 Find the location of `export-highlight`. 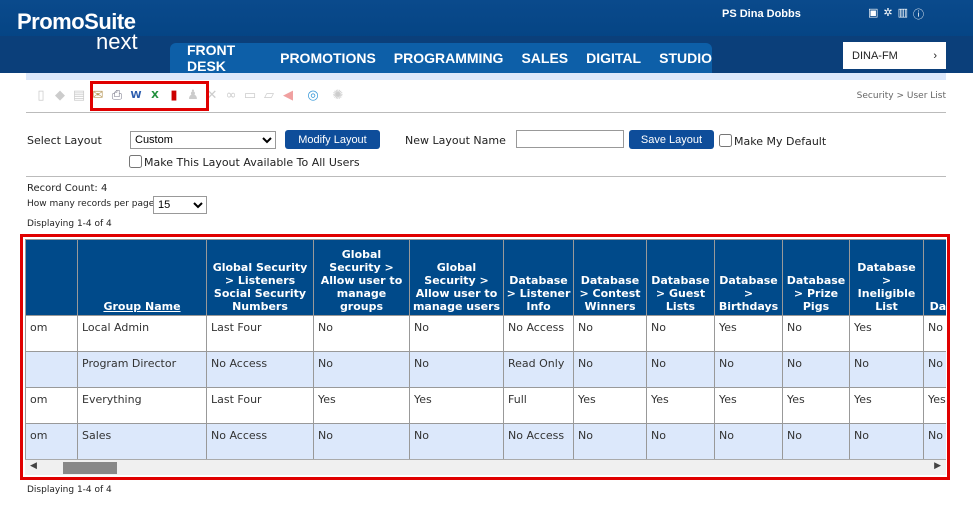

export-highlight is located at coordinates (149, 96).